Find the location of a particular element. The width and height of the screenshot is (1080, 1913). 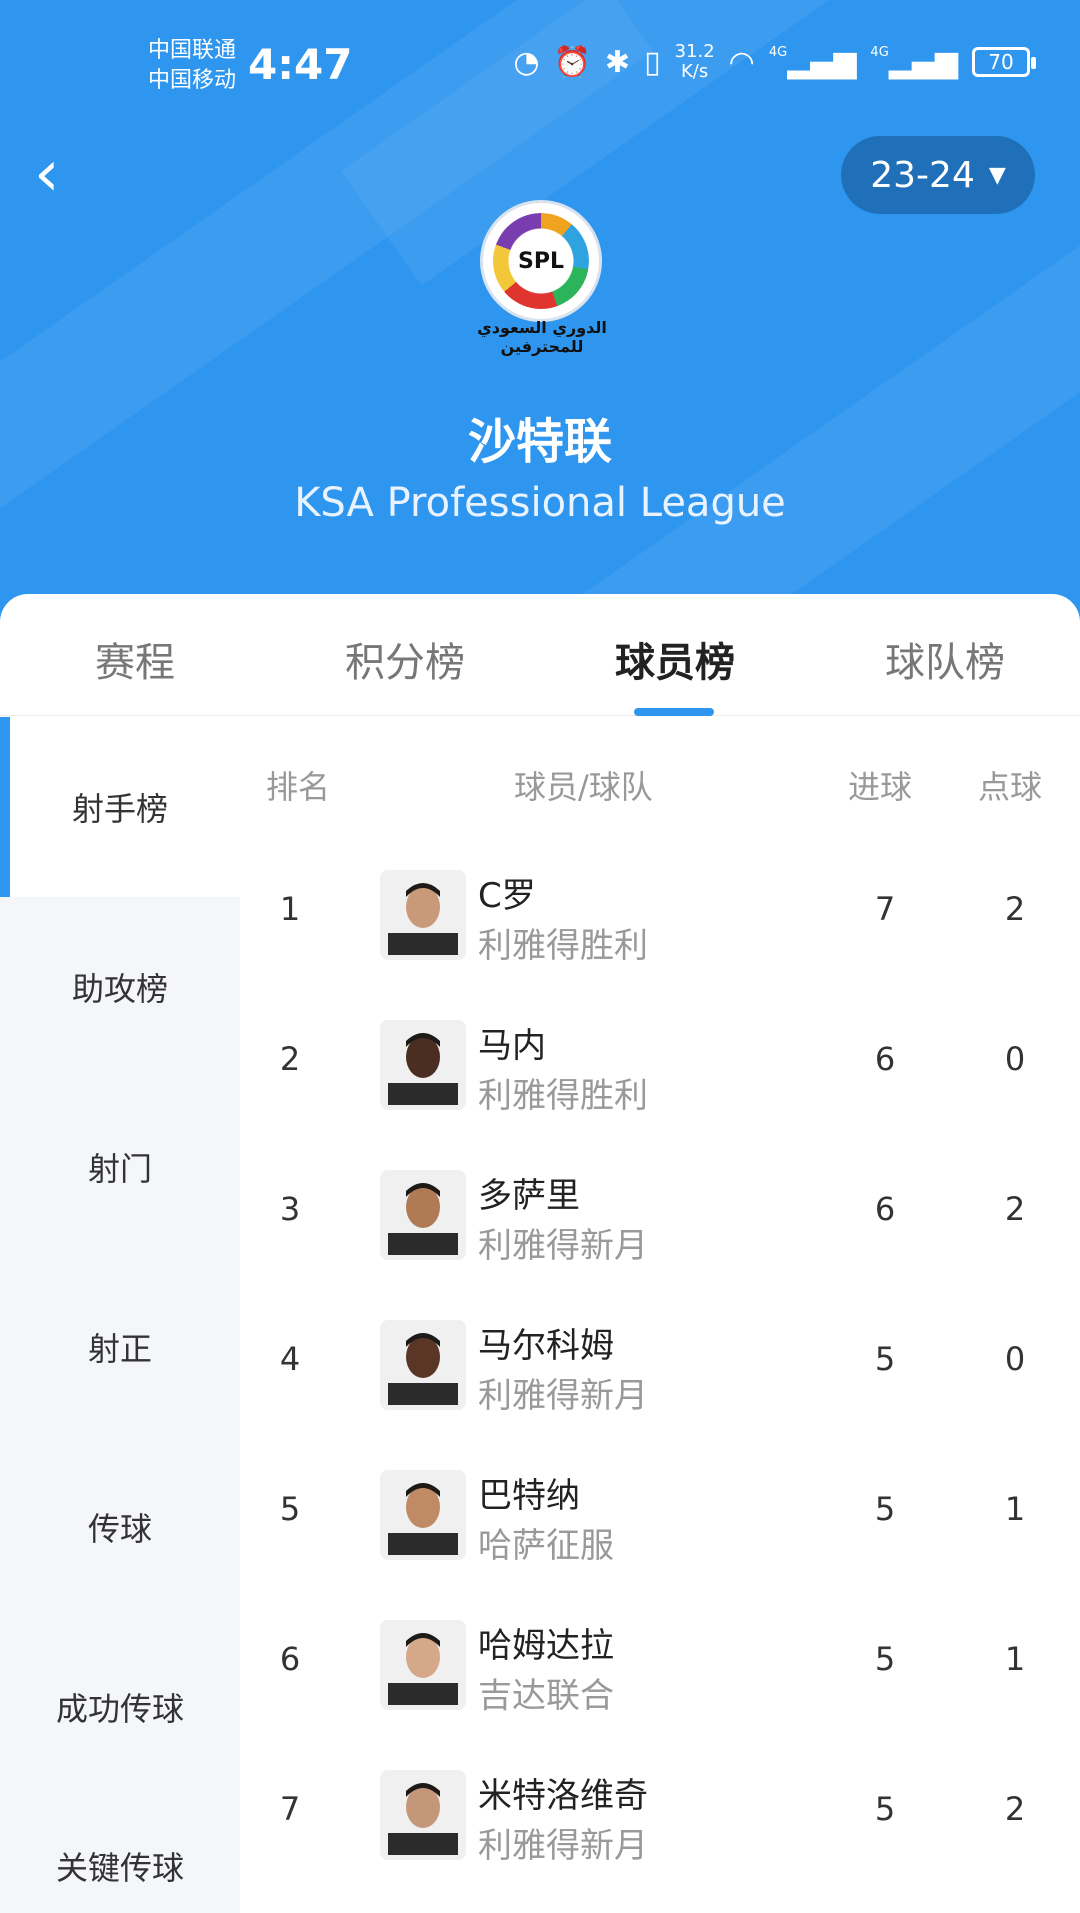

logo-text: SPL is located at coordinates (541, 261).